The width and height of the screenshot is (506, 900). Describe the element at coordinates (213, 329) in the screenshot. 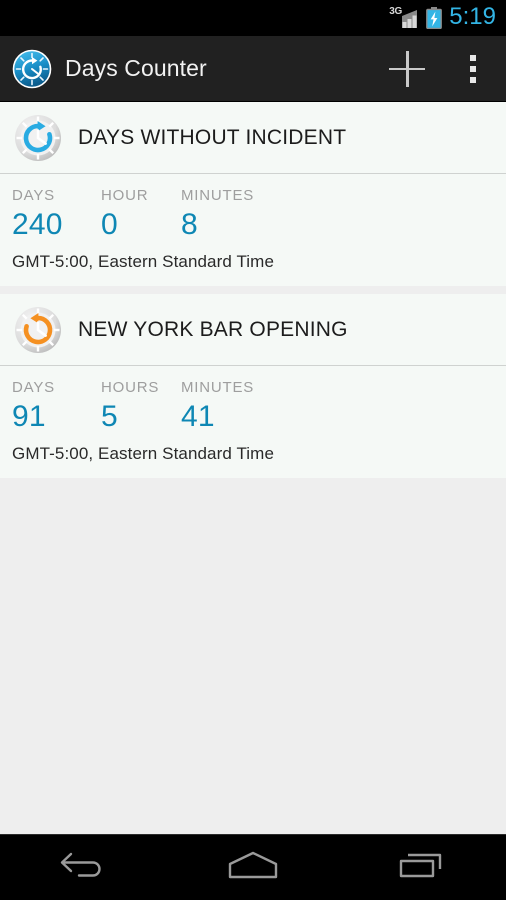

I see `counter-title: NEW YORK BAR OPENING` at that location.